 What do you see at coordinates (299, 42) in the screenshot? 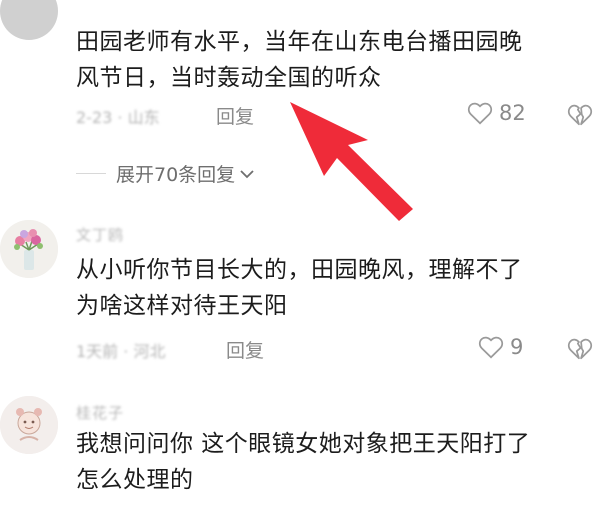
I see `comment-text-line: 田园老师有水平，当年在山东电台播田园晚` at bounding box center [299, 42].